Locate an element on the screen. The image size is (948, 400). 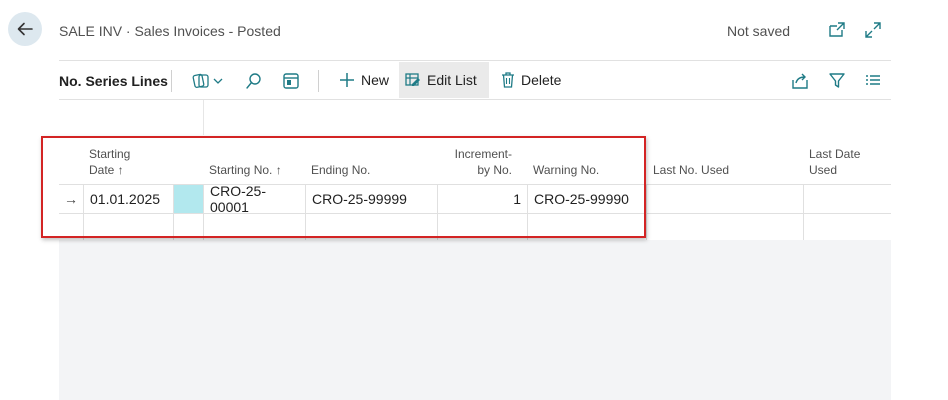
panel-icon is located at coordinates (291, 81).